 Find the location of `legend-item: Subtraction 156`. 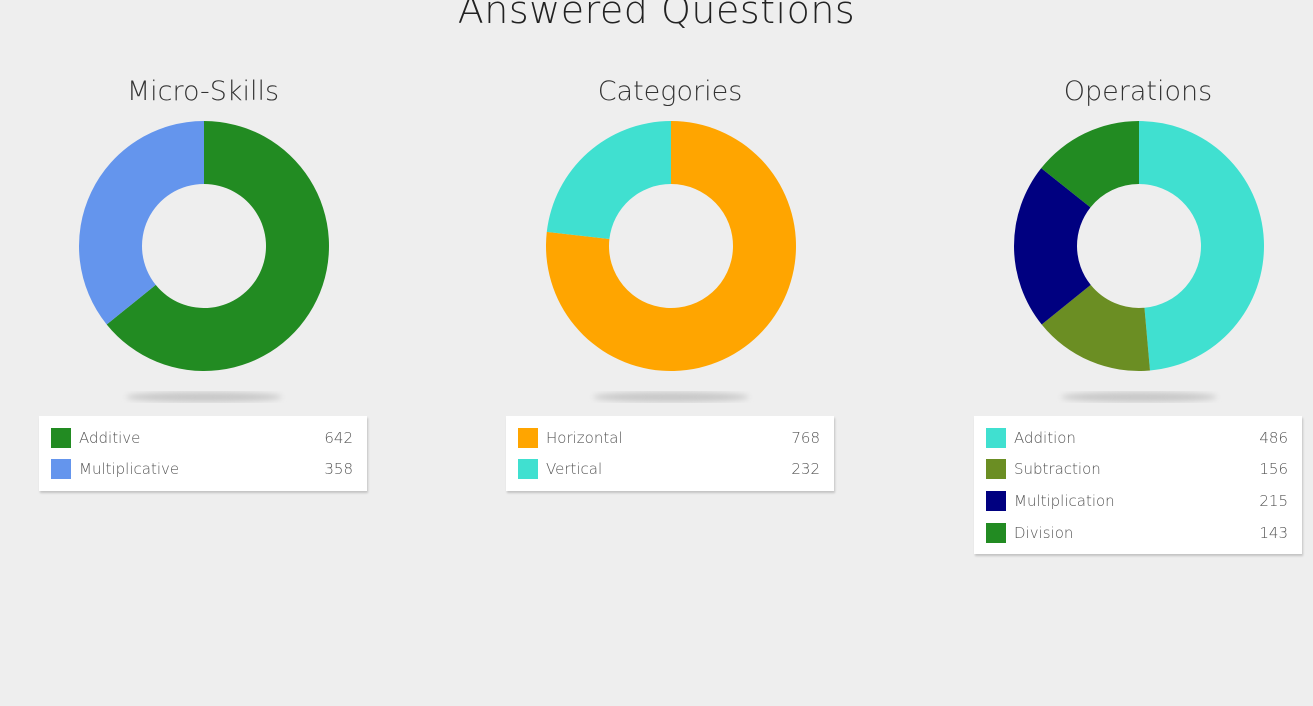

legend-item: Subtraction 156 is located at coordinates (1138, 470).